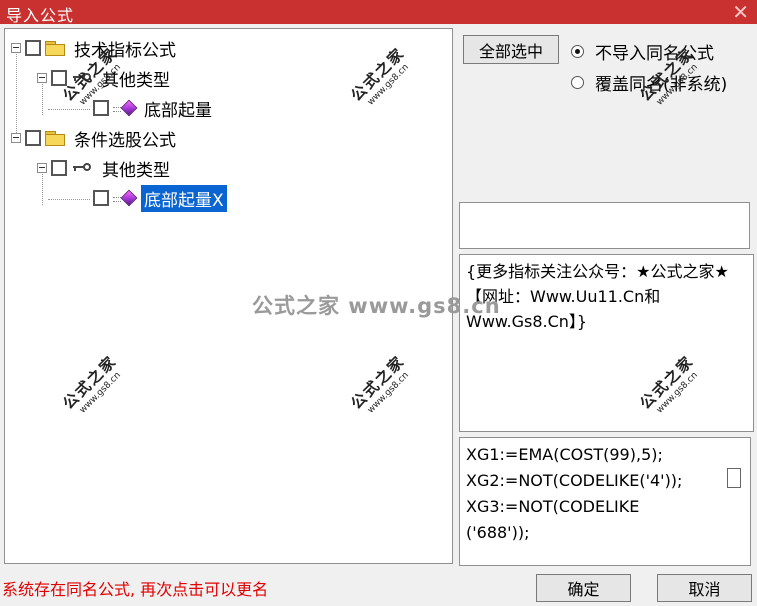 Image resolution: width=757 pixels, height=606 pixels. Describe the element at coordinates (577, 51) in the screenshot. I see `radio-button-checked` at that location.